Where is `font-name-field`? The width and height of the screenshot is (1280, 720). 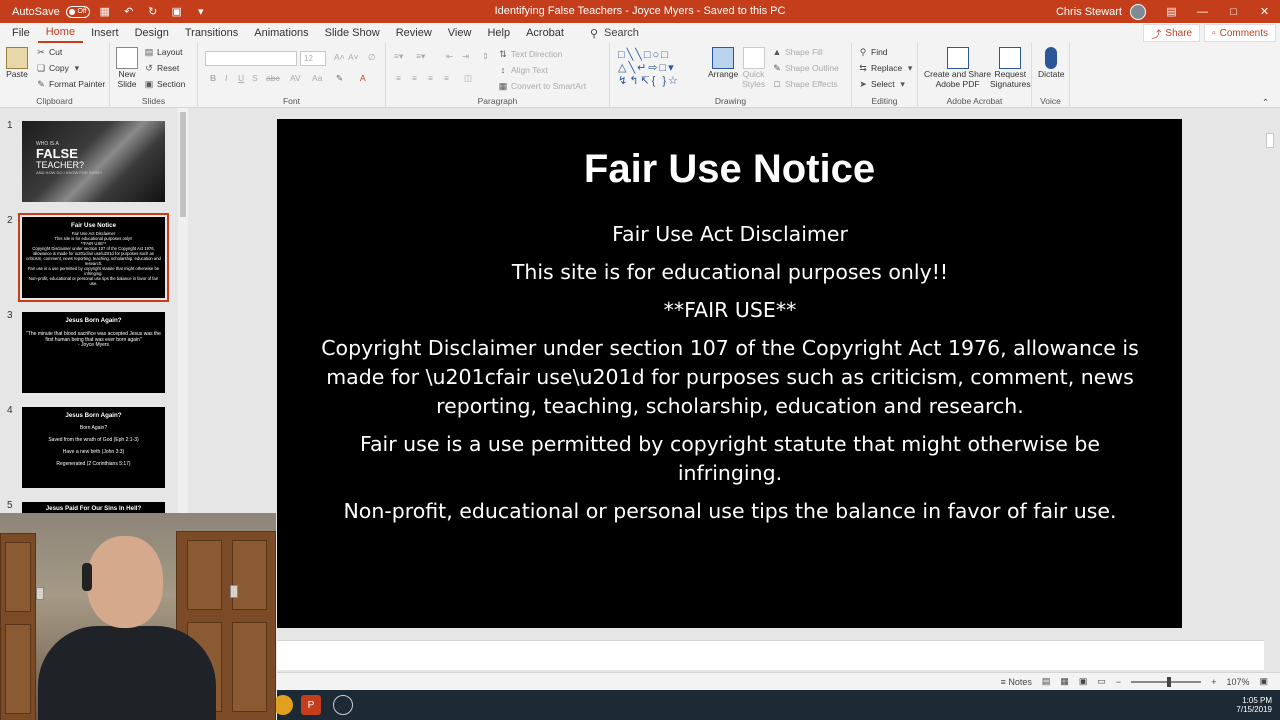 font-name-field is located at coordinates (251, 58).